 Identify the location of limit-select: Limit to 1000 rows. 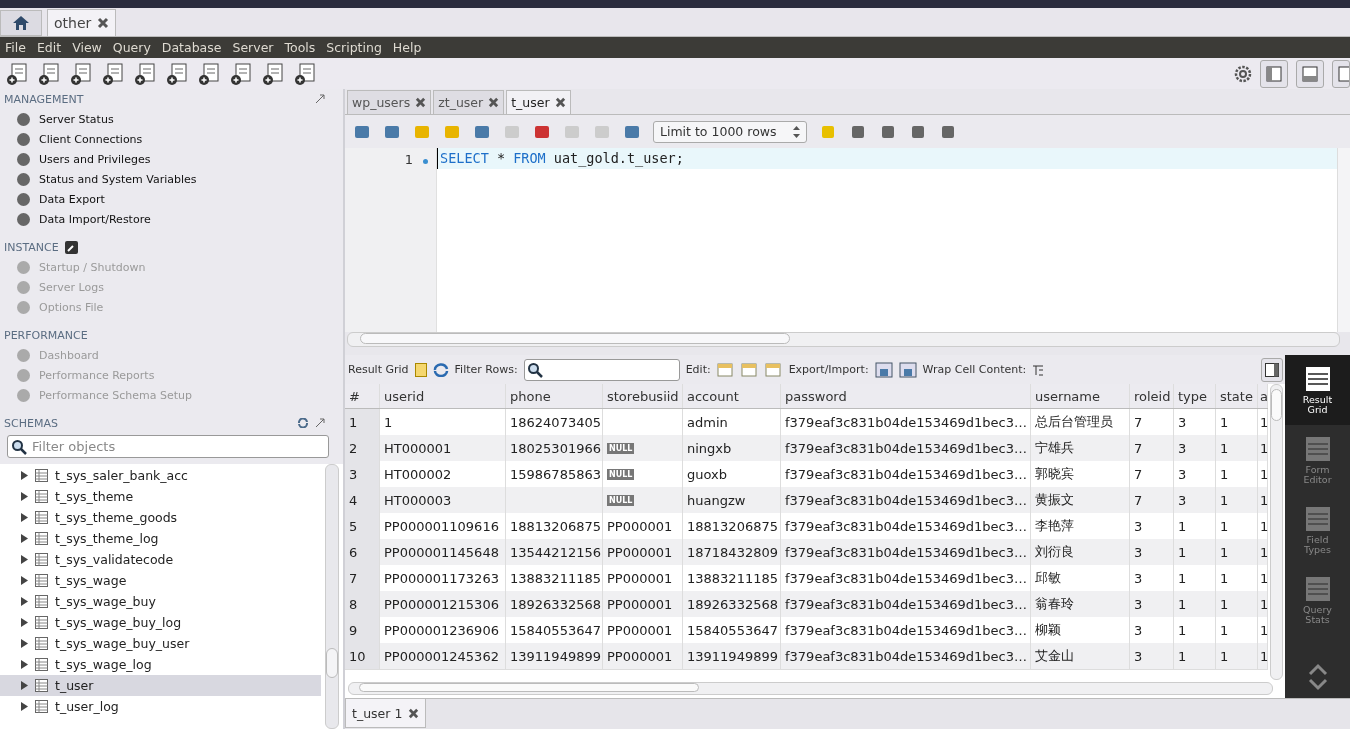
(730, 131).